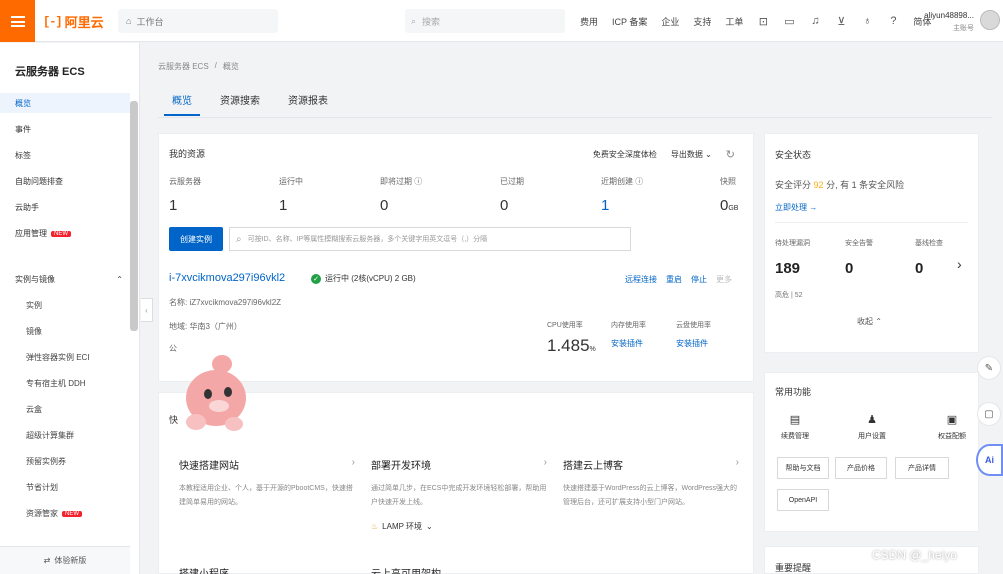  I want to click on sidebar-item-app-management: 应用管理 NEW, so click(43, 233).